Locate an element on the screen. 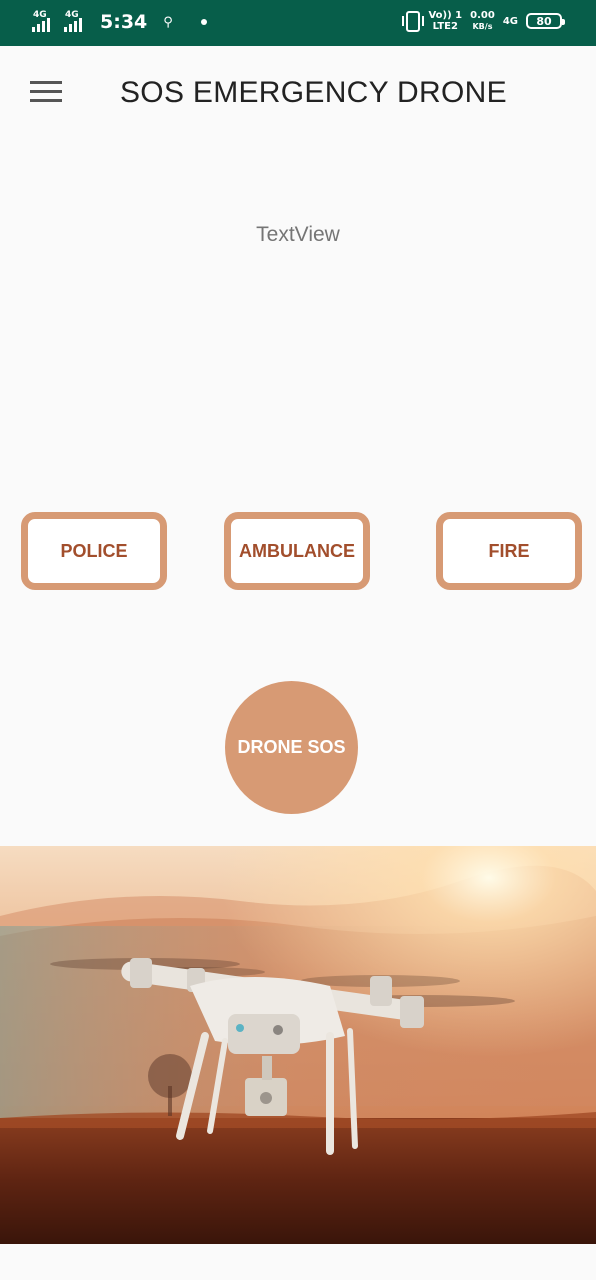 This screenshot has height=1280, width=596. fire-button: FIRE is located at coordinates (509, 551).